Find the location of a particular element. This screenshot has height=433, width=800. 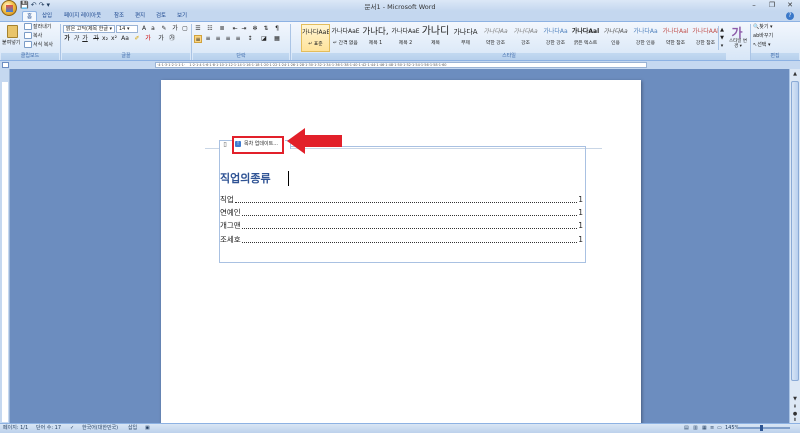

style-name: ↵ 간격 없음 is located at coordinates (345, 43).